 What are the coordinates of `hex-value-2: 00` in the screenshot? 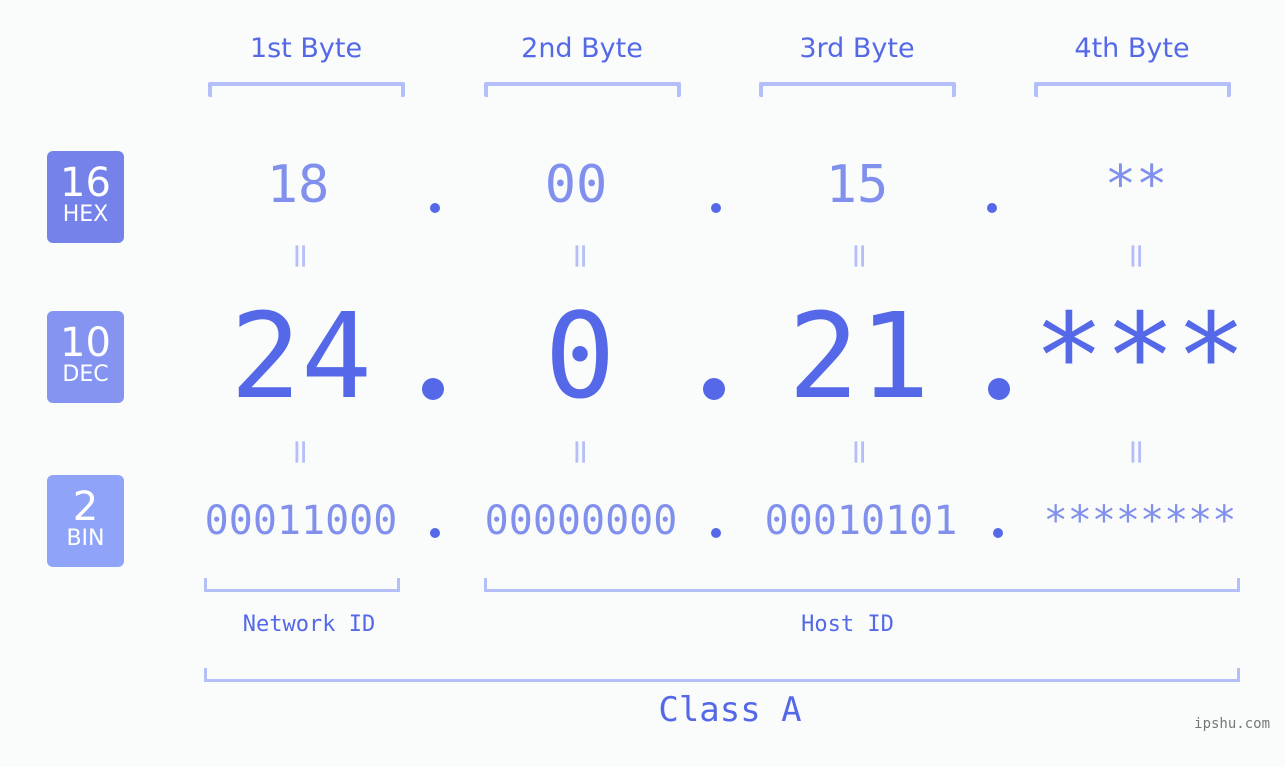 It's located at (576, 185).